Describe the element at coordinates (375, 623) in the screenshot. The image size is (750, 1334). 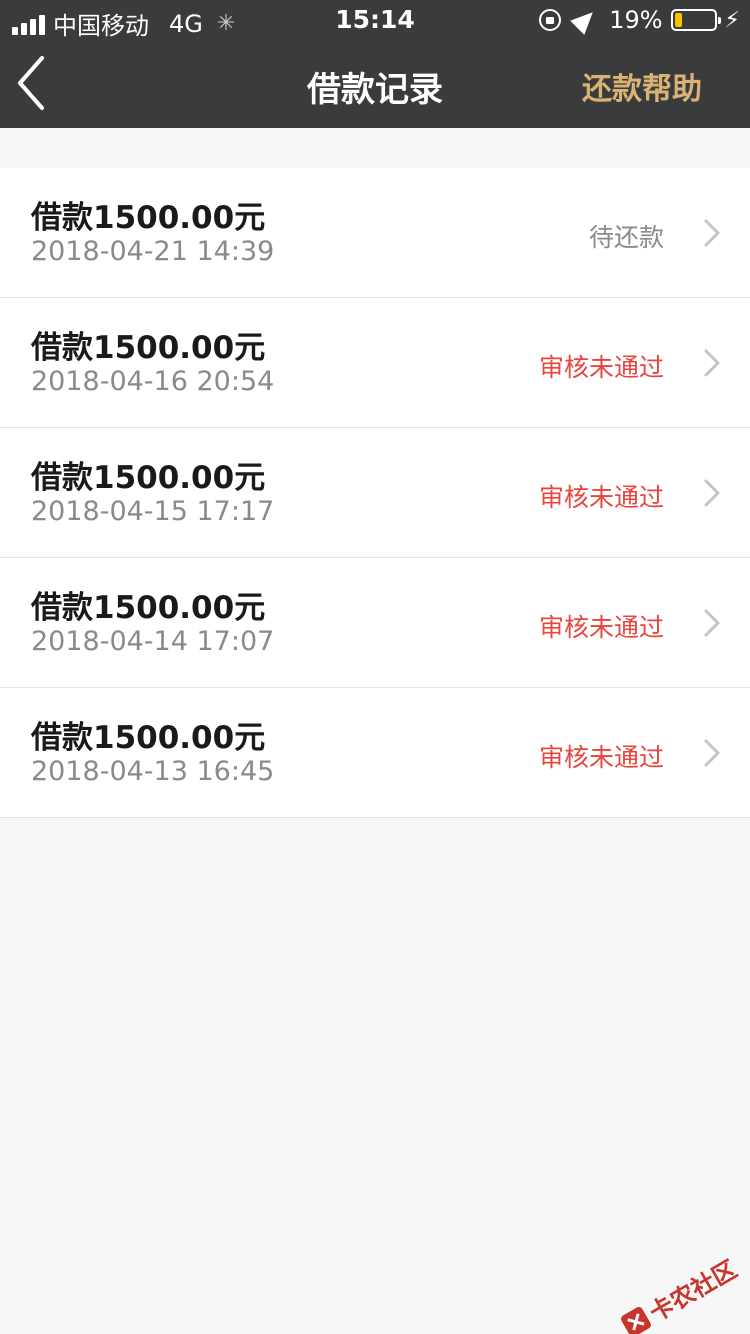
I see `loan-record-row: 借款1500.00元 2018-04-14 17:07 审核未通过` at that location.